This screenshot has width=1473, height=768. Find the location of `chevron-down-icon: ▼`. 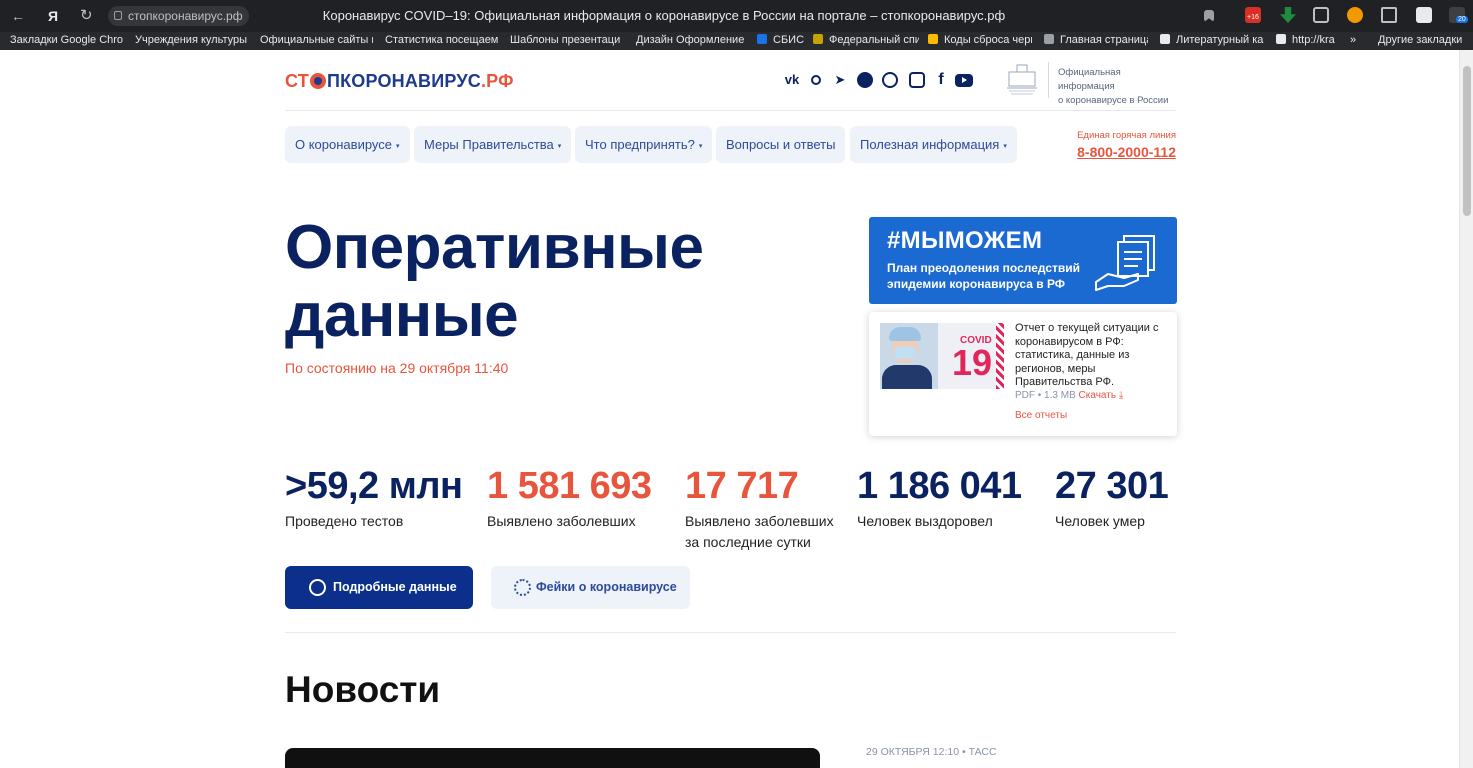

chevron-down-icon: ▼ is located at coordinates (1467, 40).